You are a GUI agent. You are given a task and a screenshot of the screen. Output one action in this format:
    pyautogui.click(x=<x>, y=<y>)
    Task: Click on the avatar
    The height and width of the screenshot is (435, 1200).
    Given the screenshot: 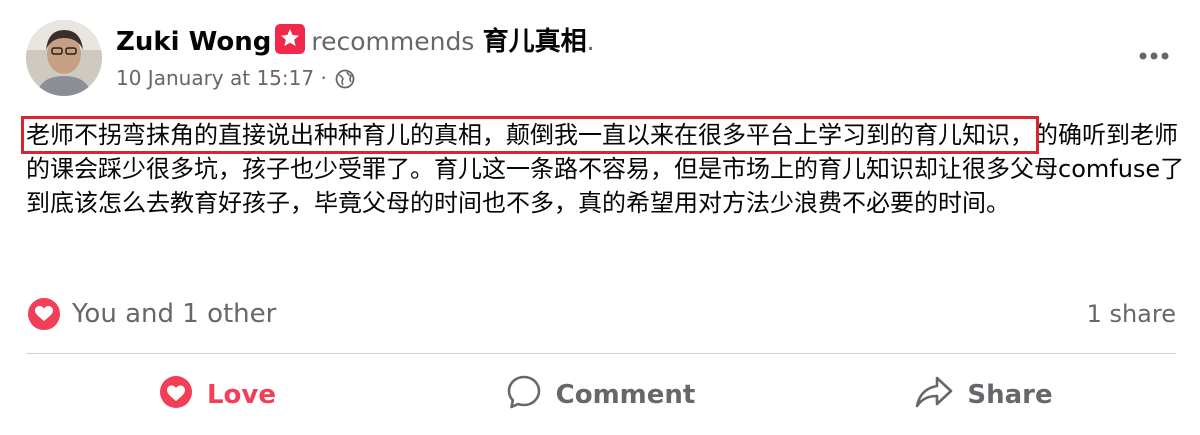 What is the action you would take?
    pyautogui.click(x=64, y=58)
    